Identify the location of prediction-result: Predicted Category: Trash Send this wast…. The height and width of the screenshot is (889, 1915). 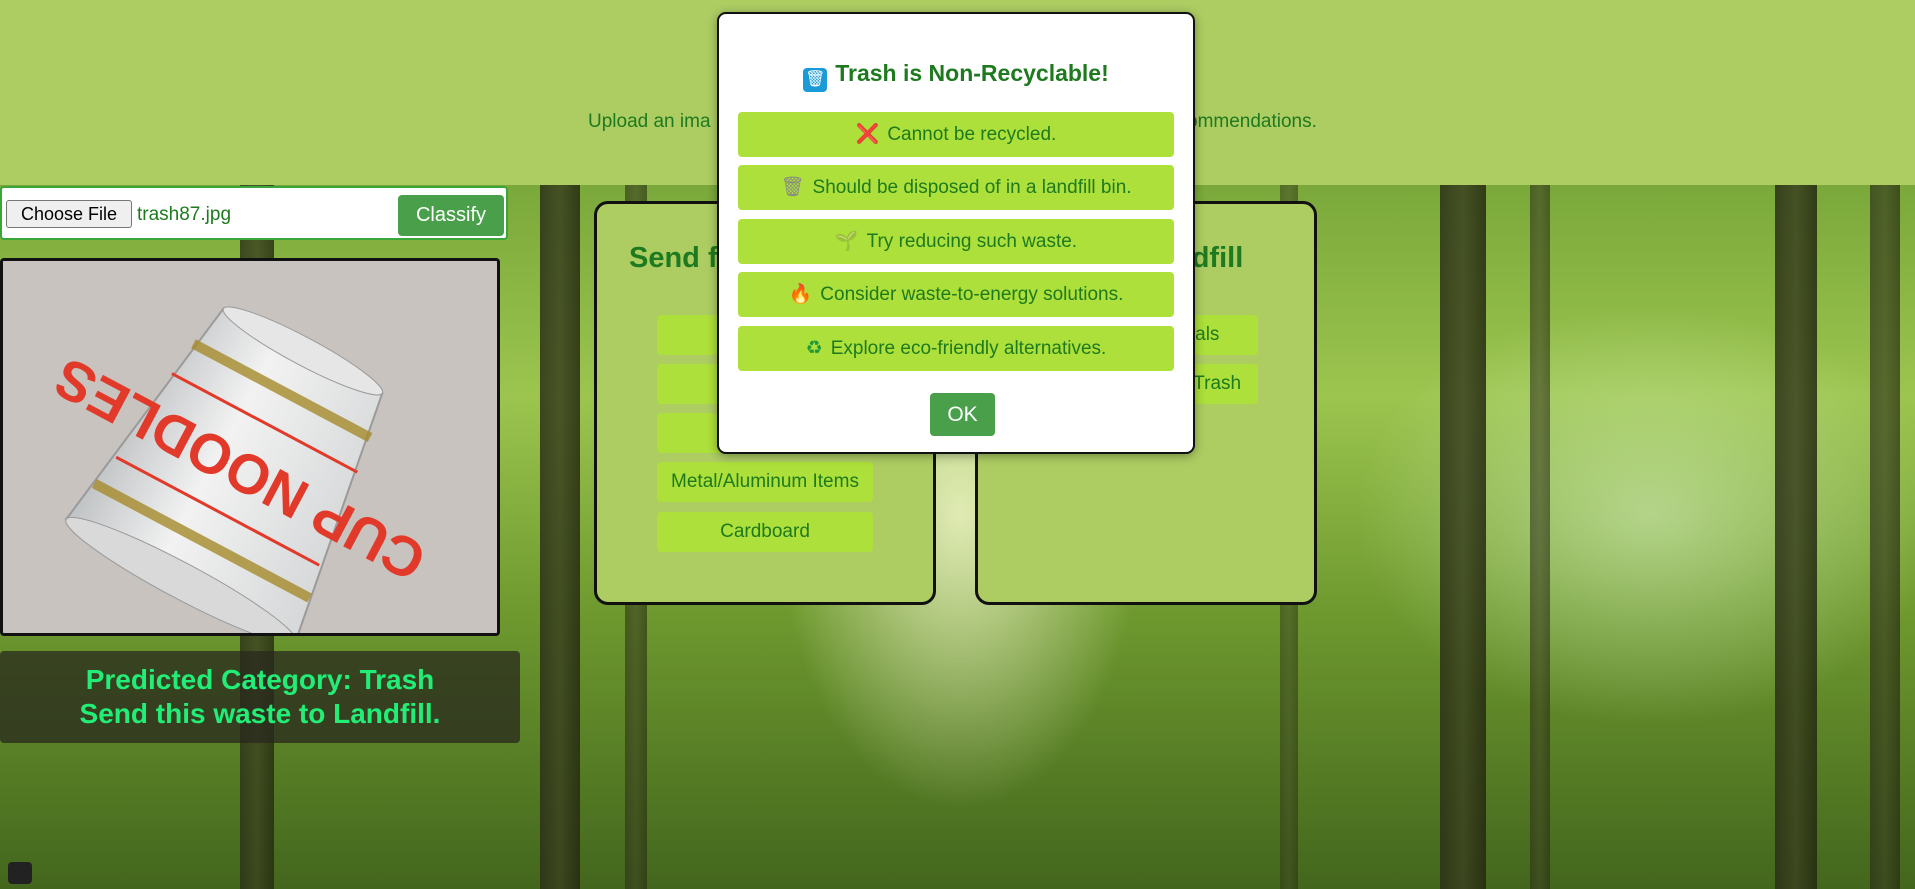
(260, 697).